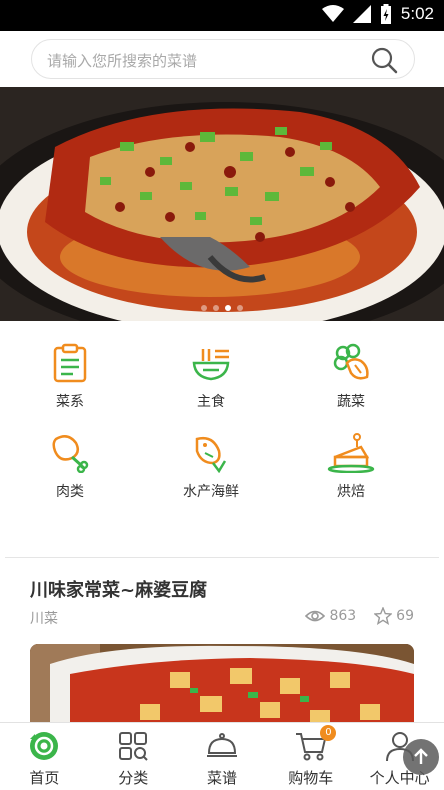 Image resolution: width=444 pixels, height=790 pixels. I want to click on carousel-dot-active, so click(228, 308).